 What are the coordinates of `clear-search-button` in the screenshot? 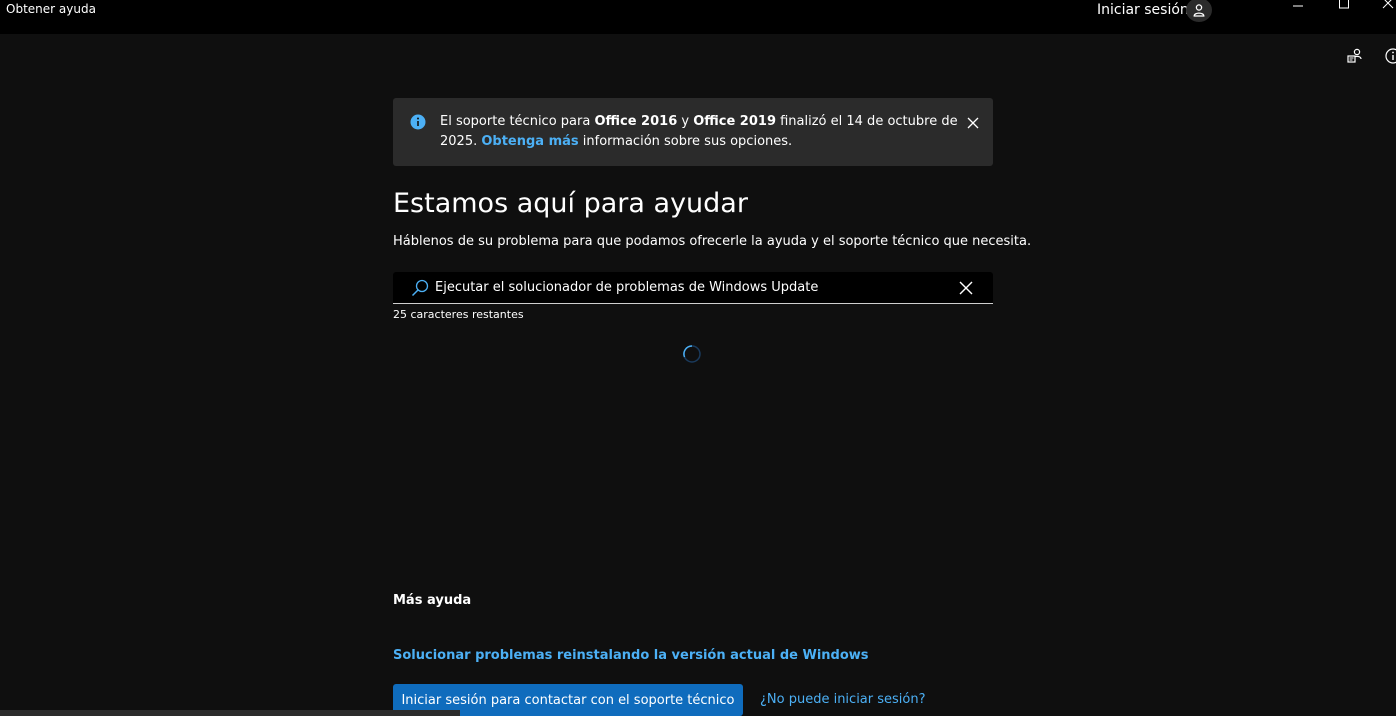 It's located at (966, 287).